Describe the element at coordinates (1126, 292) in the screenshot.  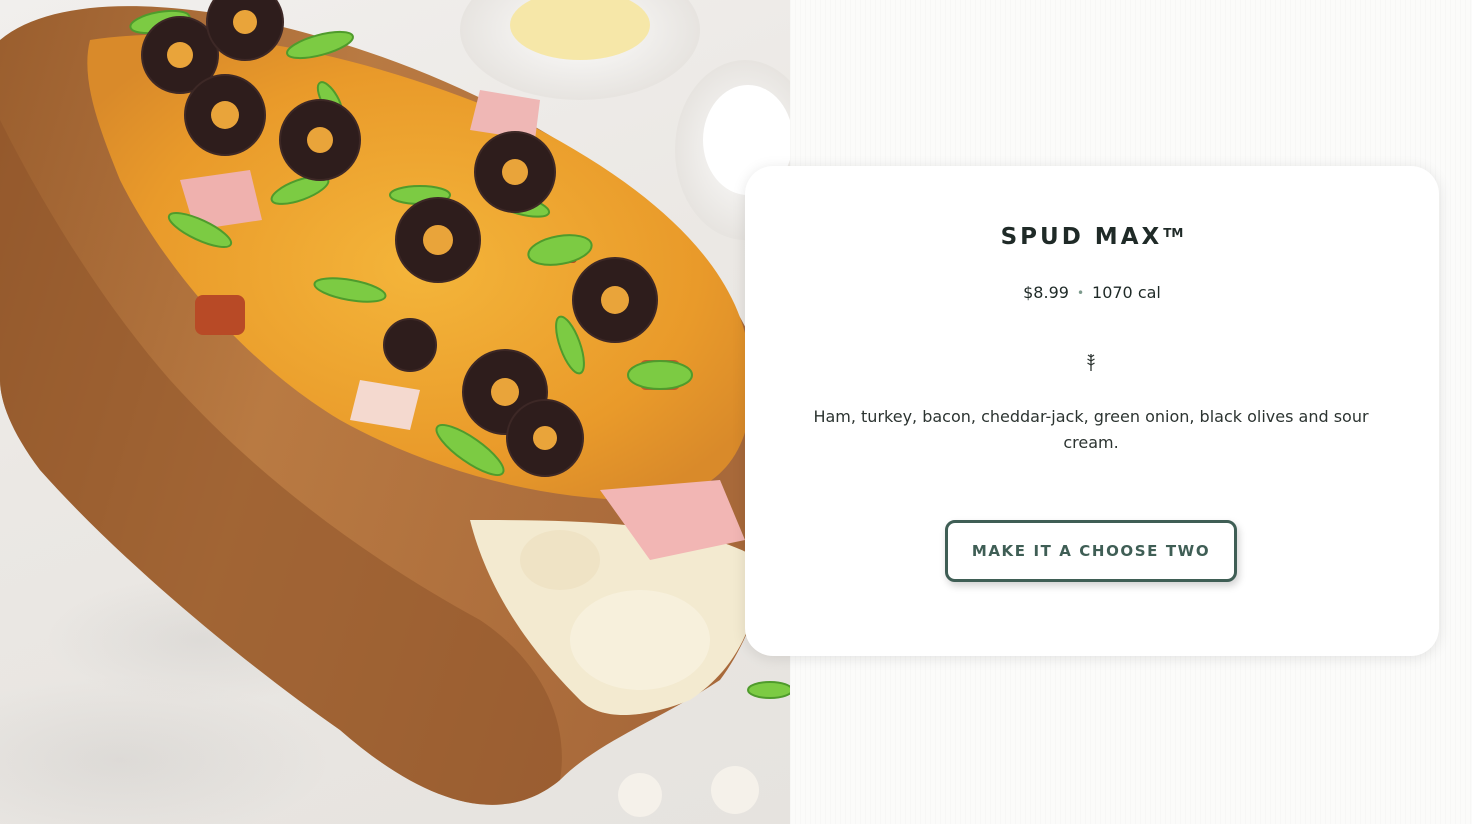
I see `item-calories: 1070 cal` at that location.